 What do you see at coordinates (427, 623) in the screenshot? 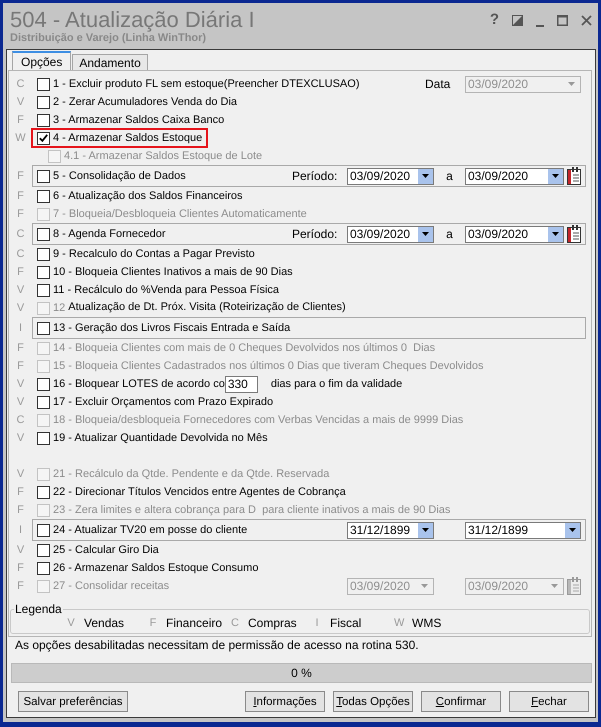
I see `legend-label: WMS` at bounding box center [427, 623].